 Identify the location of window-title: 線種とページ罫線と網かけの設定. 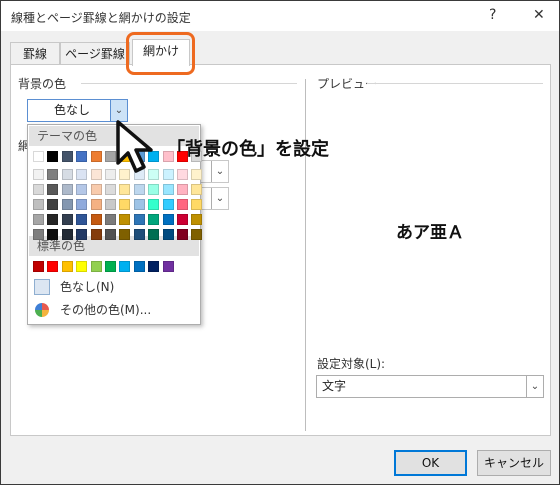
(101, 18).